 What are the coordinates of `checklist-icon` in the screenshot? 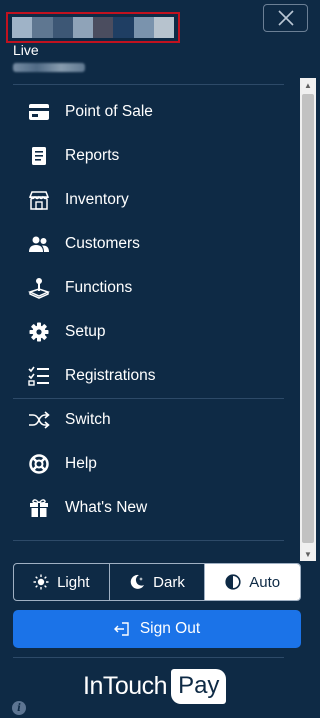 It's located at (39, 376).